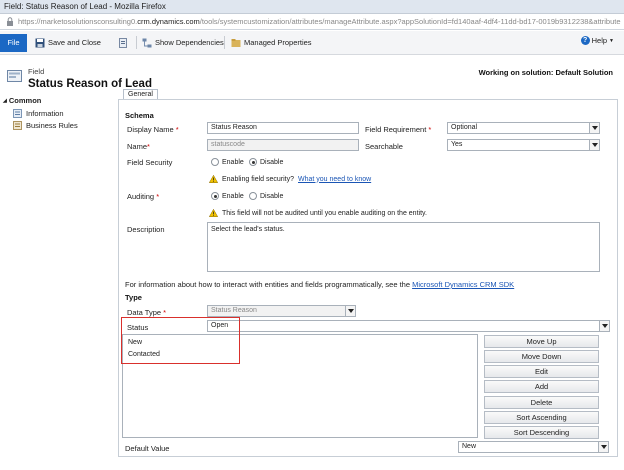 This screenshot has width=624, height=470. I want to click on save-icon, so click(40, 42).